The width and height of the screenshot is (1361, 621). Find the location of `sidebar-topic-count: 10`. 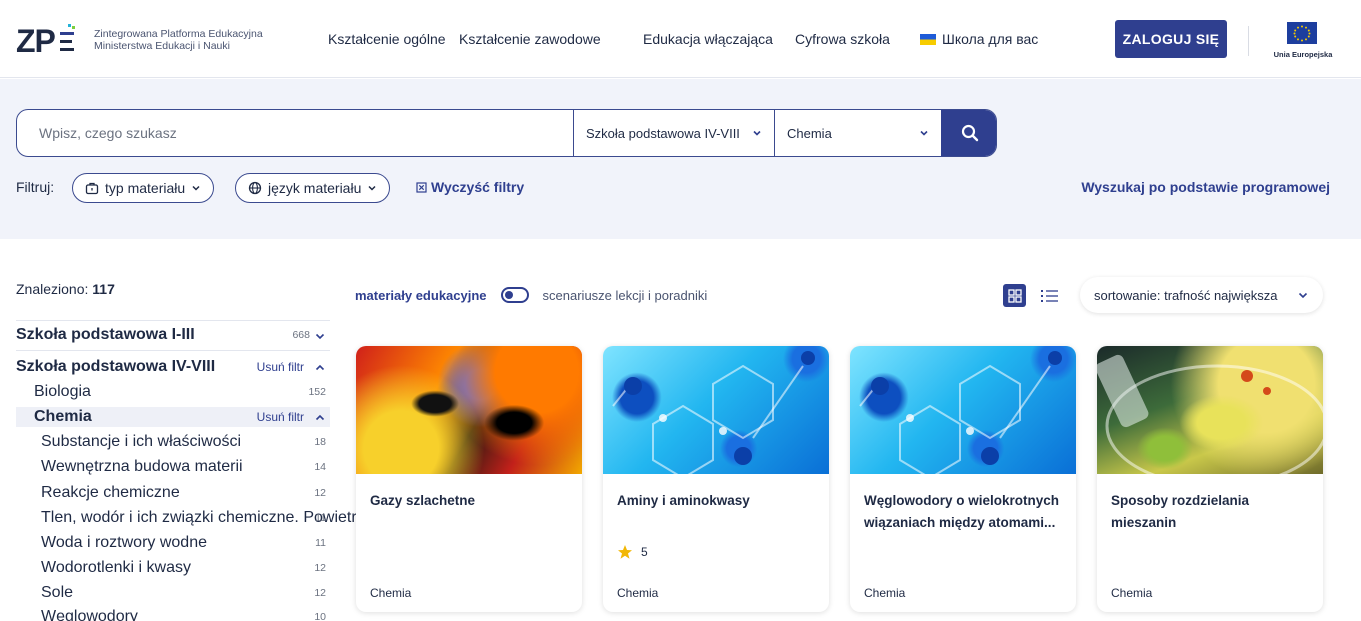

sidebar-topic-count: 10 is located at coordinates (320, 616).